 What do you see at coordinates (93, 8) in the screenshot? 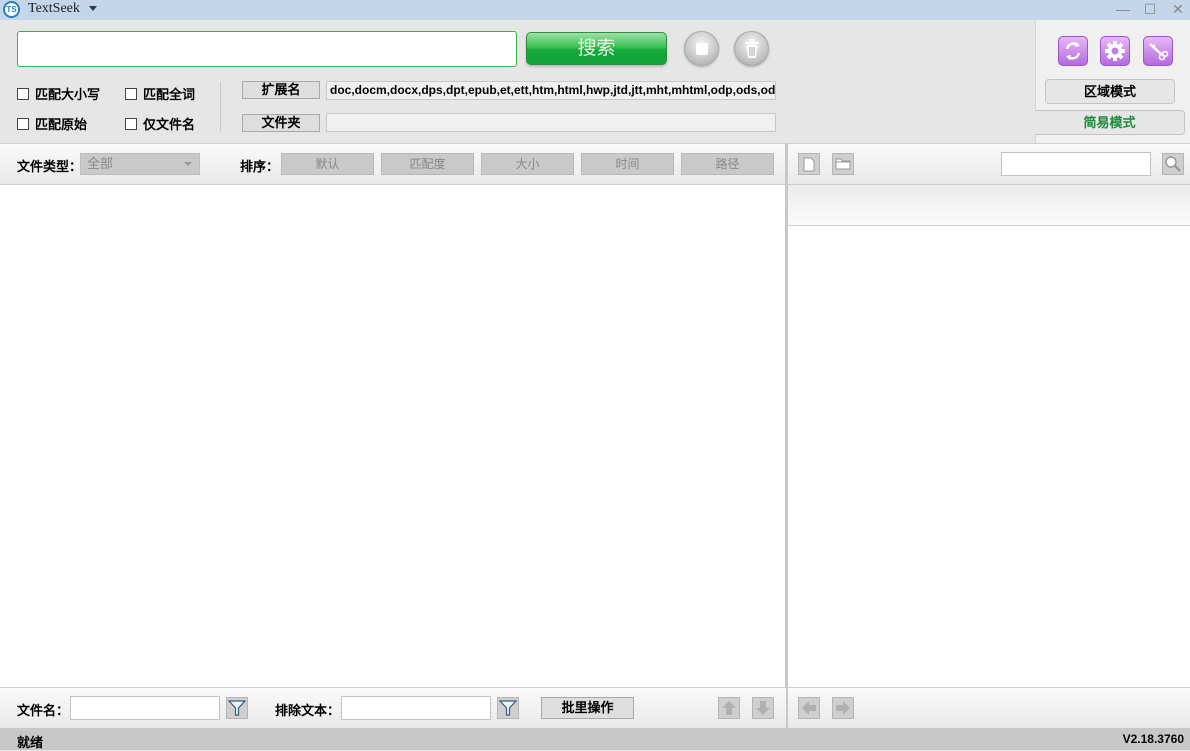
I see `app-menu-dropdown-icon` at bounding box center [93, 8].